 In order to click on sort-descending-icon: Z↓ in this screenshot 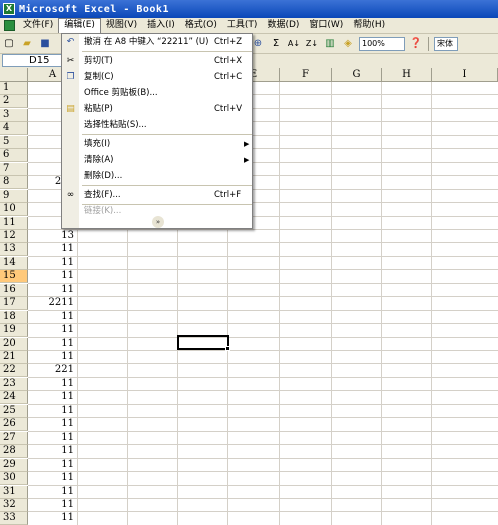, I will do `click(312, 44)`.